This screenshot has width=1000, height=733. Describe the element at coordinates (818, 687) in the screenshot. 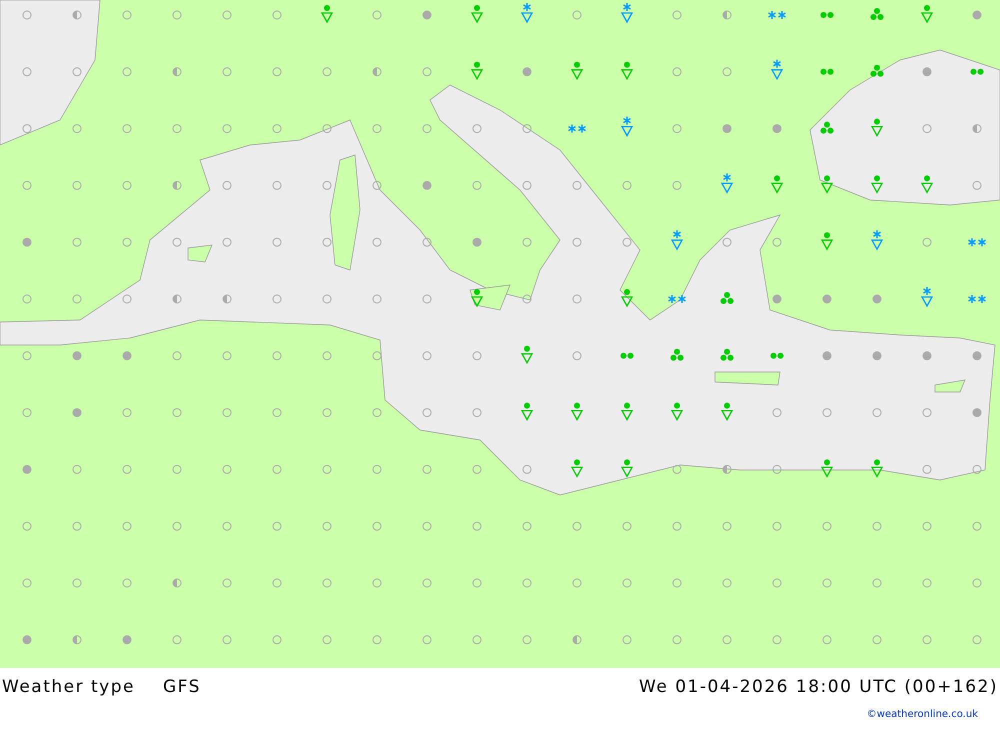

I see `forecast-time: We 01-04-2026 18:00 UTC (00+162)` at that location.